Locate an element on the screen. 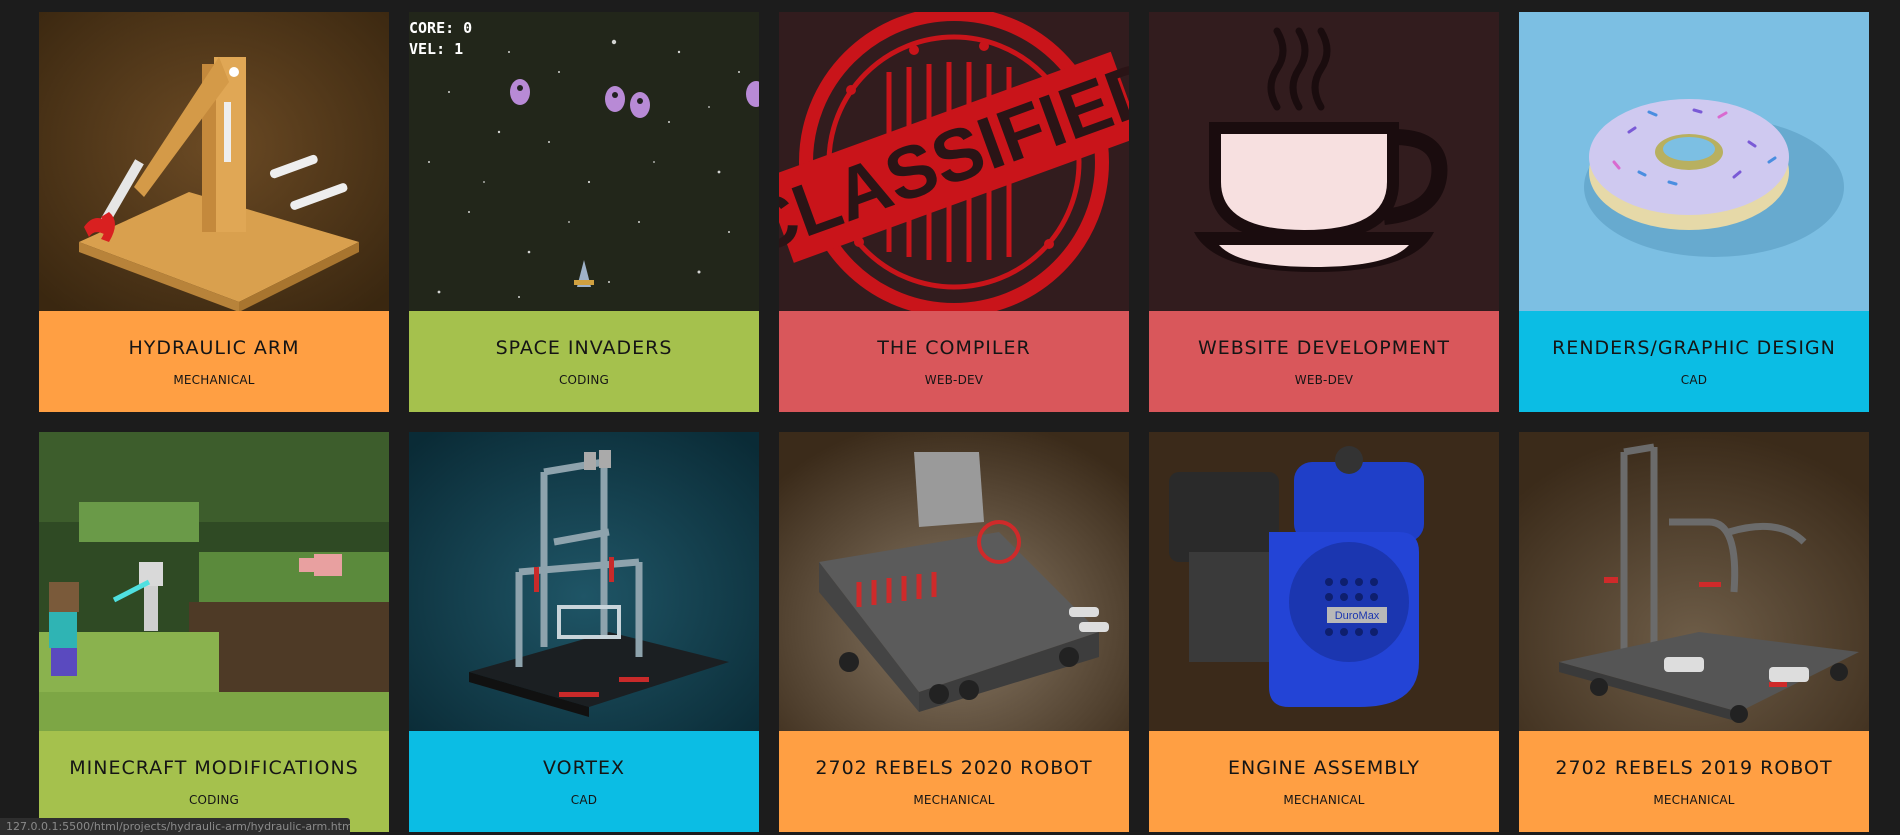  project-thumbnail-renders is located at coordinates (1694, 161).